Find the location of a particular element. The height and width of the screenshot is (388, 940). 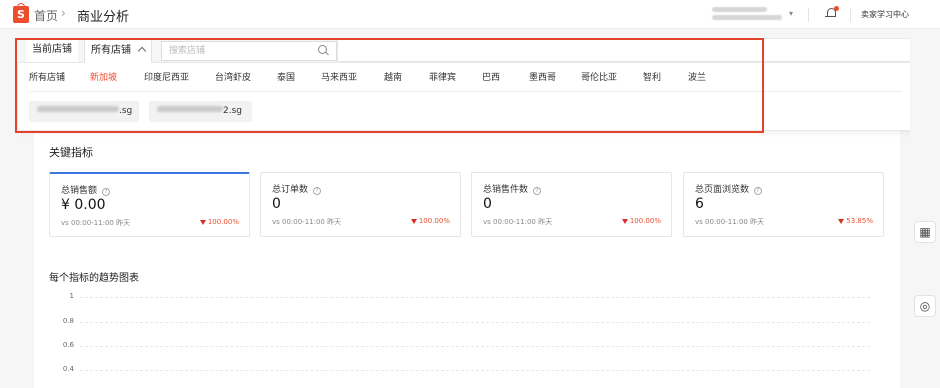

kpi-card-total-page-views: 总页面浏览数? 6 vs 00:00-11:00 昨天 53.85% is located at coordinates (783, 204).